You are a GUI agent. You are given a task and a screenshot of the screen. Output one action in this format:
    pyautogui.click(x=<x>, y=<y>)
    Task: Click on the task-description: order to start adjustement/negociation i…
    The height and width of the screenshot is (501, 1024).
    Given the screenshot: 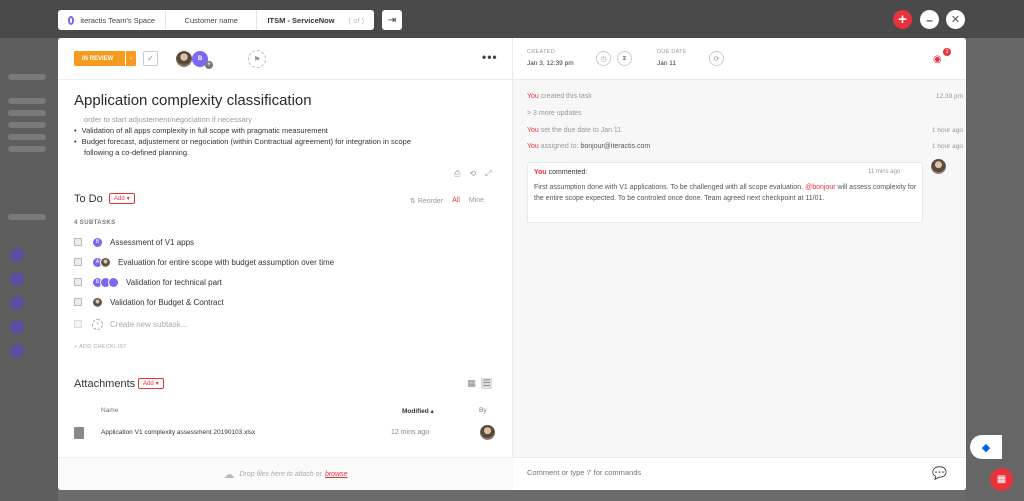 What is the action you would take?
    pyautogui.click(x=284, y=136)
    